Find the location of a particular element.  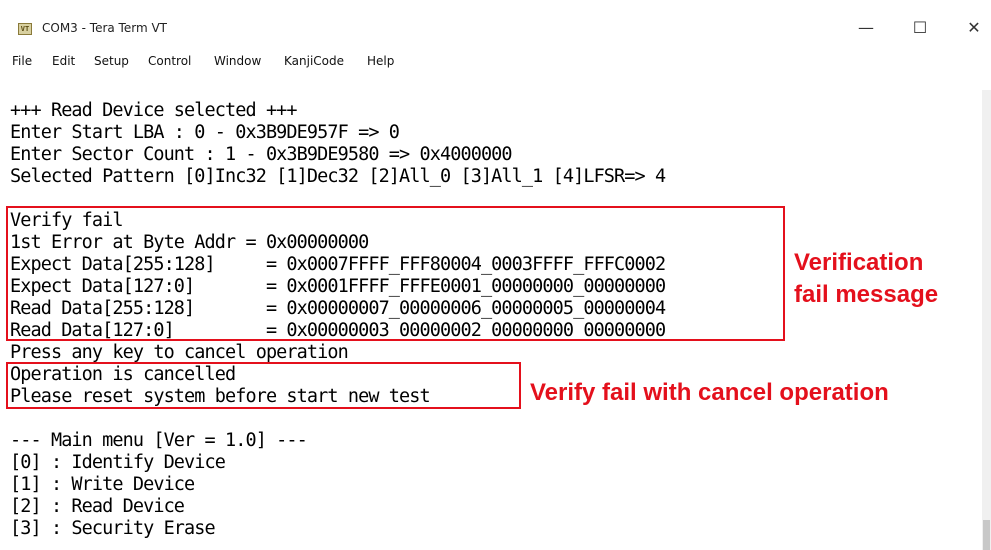

close-button: ✕ is located at coordinates (973, 28).